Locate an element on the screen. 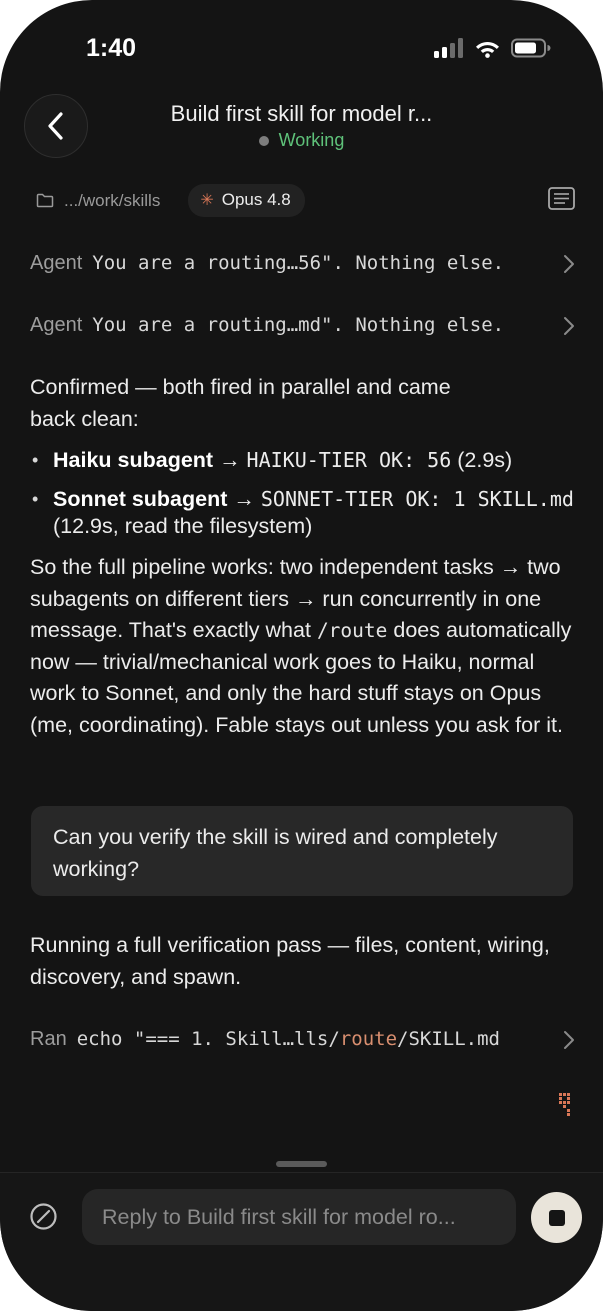  chevron-left-icon is located at coordinates (55, 126).